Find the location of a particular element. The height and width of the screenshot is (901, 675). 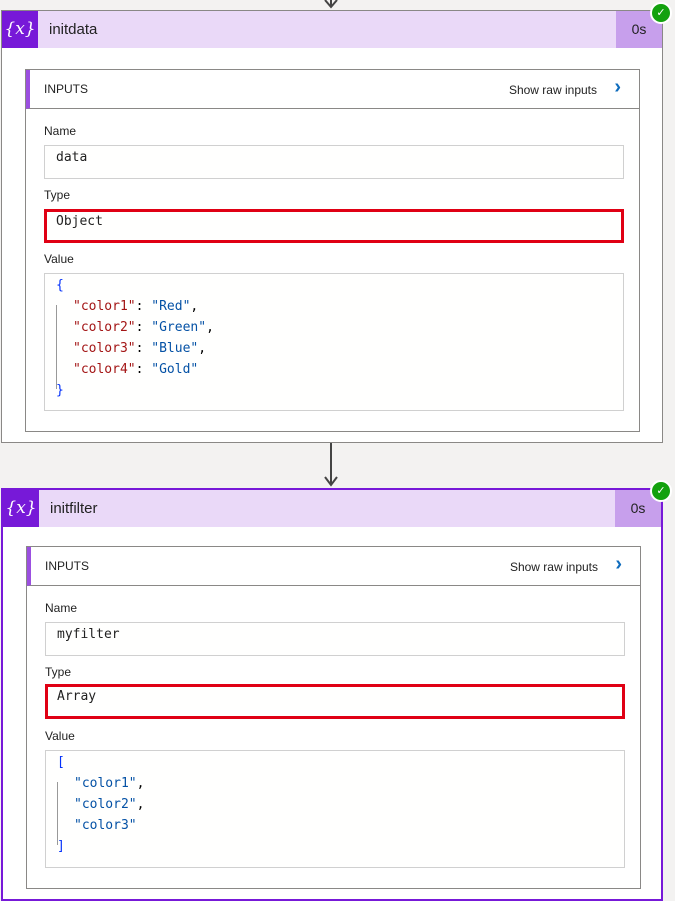

indent-guide is located at coordinates (56, 347).